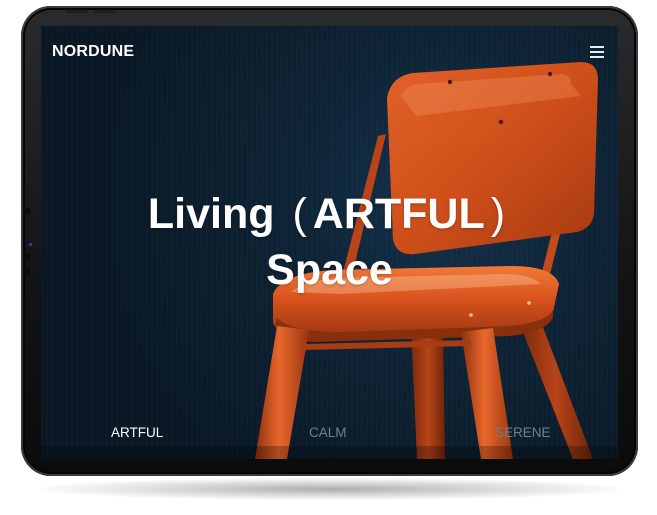 The width and height of the screenshot is (657, 515). What do you see at coordinates (329, 270) in the screenshot?
I see `hero-line-2: Space` at bounding box center [329, 270].